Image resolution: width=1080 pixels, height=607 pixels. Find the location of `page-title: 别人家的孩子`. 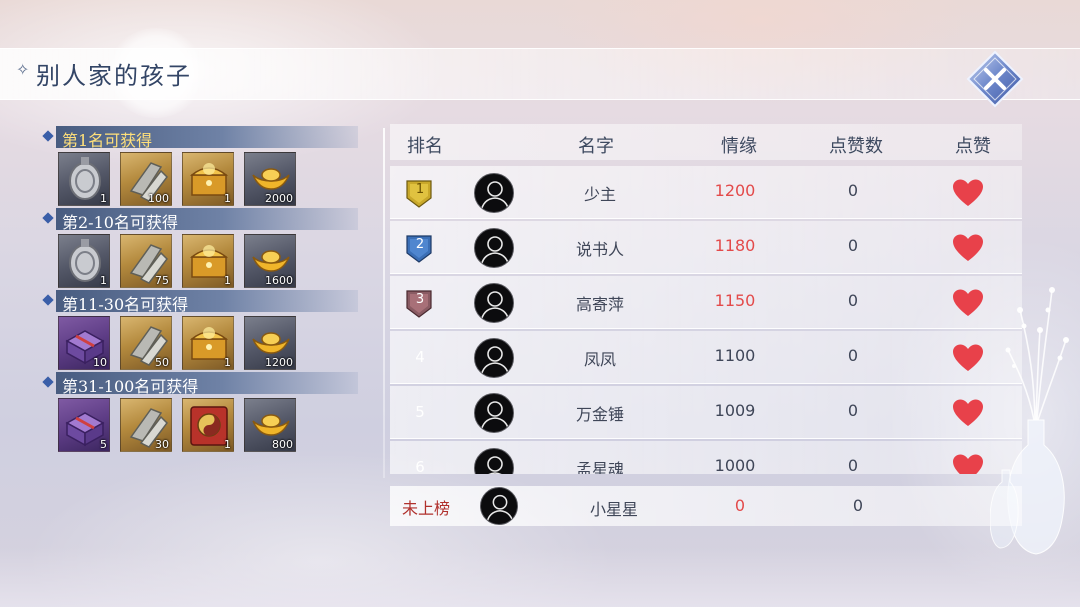

page-title: 别人家的孩子 is located at coordinates (114, 76).